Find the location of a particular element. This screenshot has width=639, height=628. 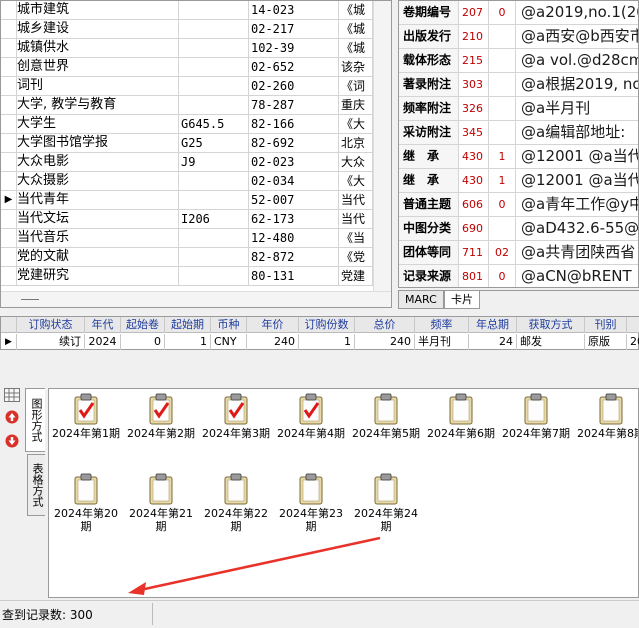

tab-table-mode: 表格方式 is located at coordinates (36, 485).